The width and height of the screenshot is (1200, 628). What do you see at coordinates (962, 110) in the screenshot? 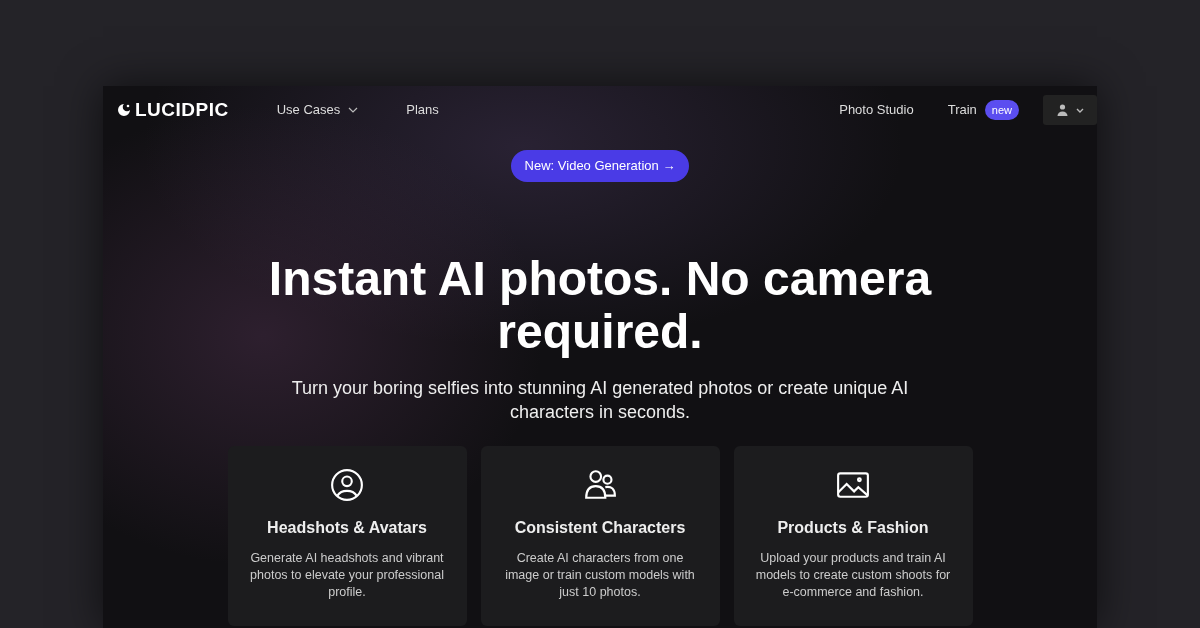
I see `nav-link: Train` at bounding box center [962, 110].